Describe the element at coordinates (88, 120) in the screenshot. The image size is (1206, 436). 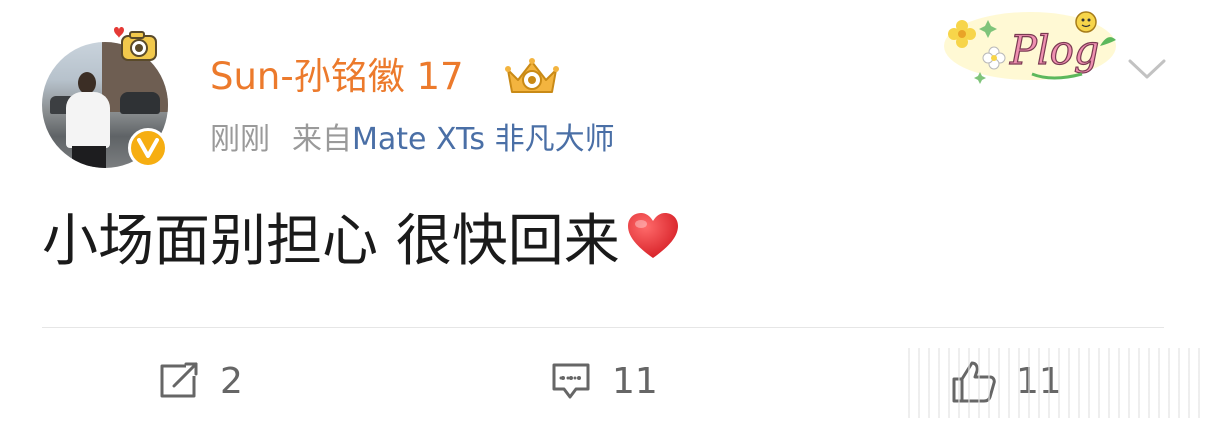
I see `avatar-person-body` at that location.